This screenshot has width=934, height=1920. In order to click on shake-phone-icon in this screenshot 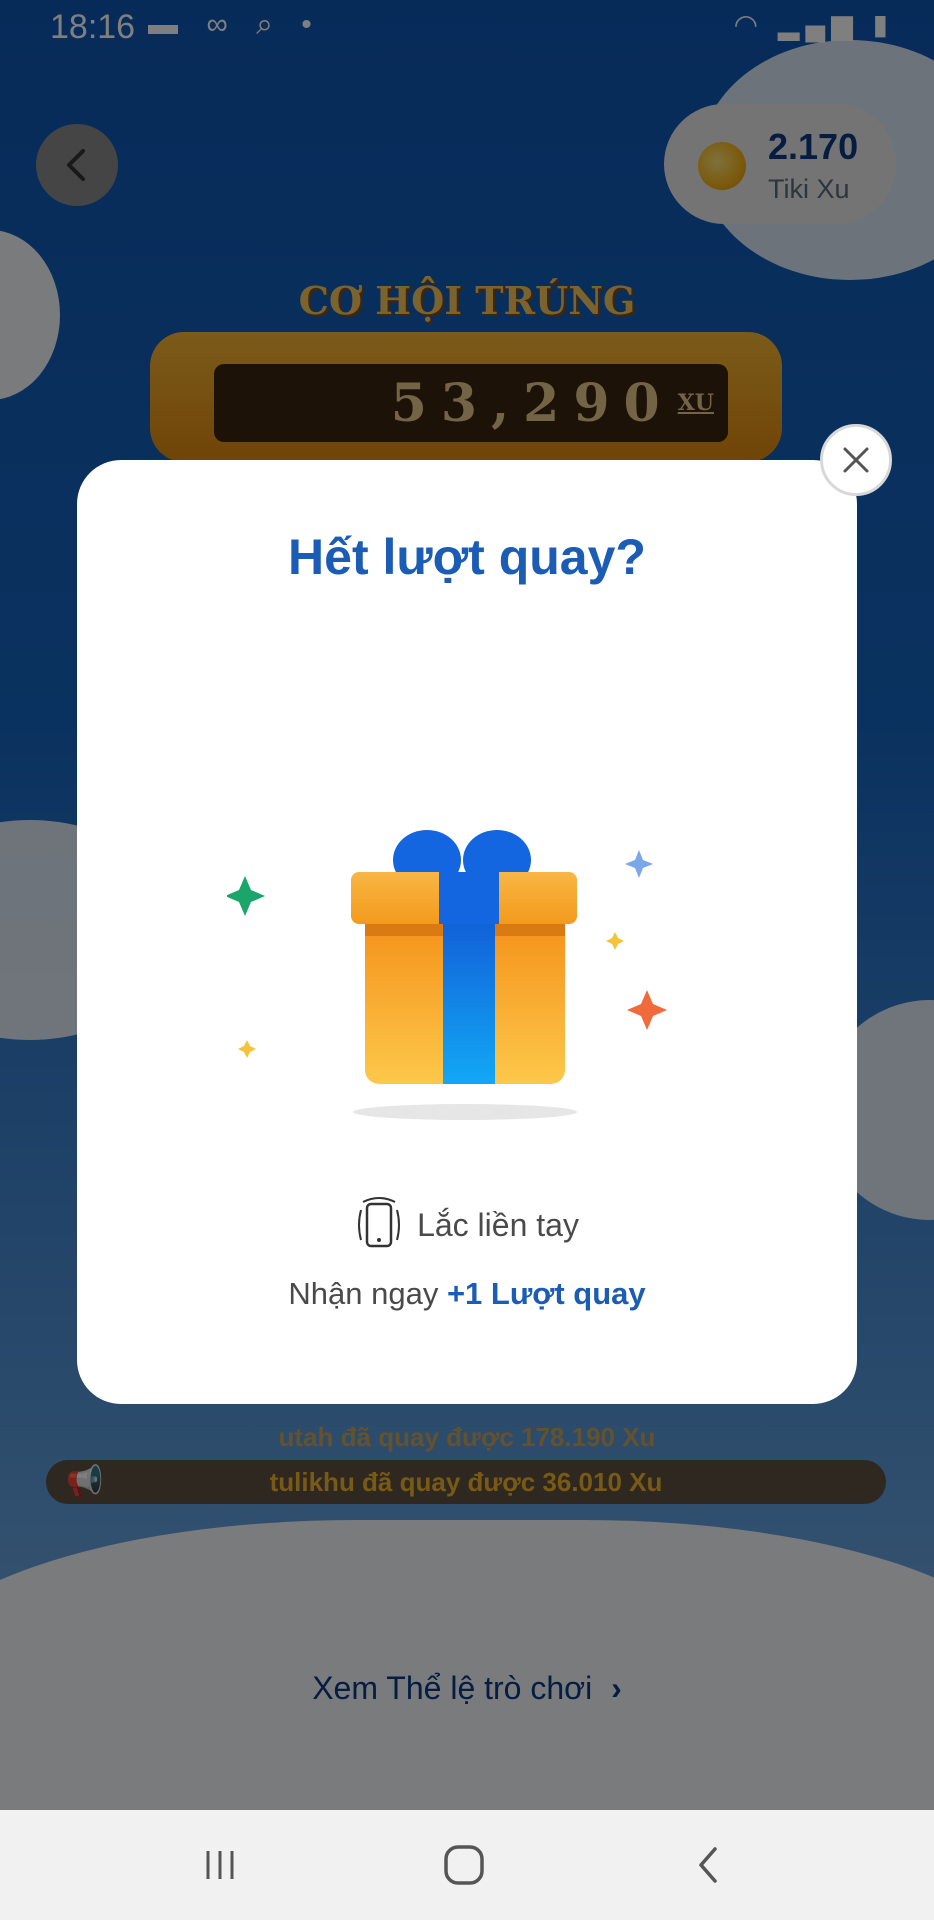, I will do `click(379, 1222)`.